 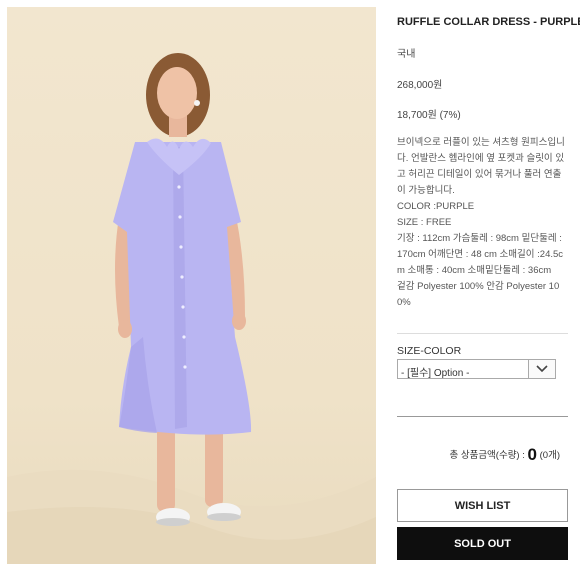 I want to click on product-price: 268,000원, so click(x=420, y=85).